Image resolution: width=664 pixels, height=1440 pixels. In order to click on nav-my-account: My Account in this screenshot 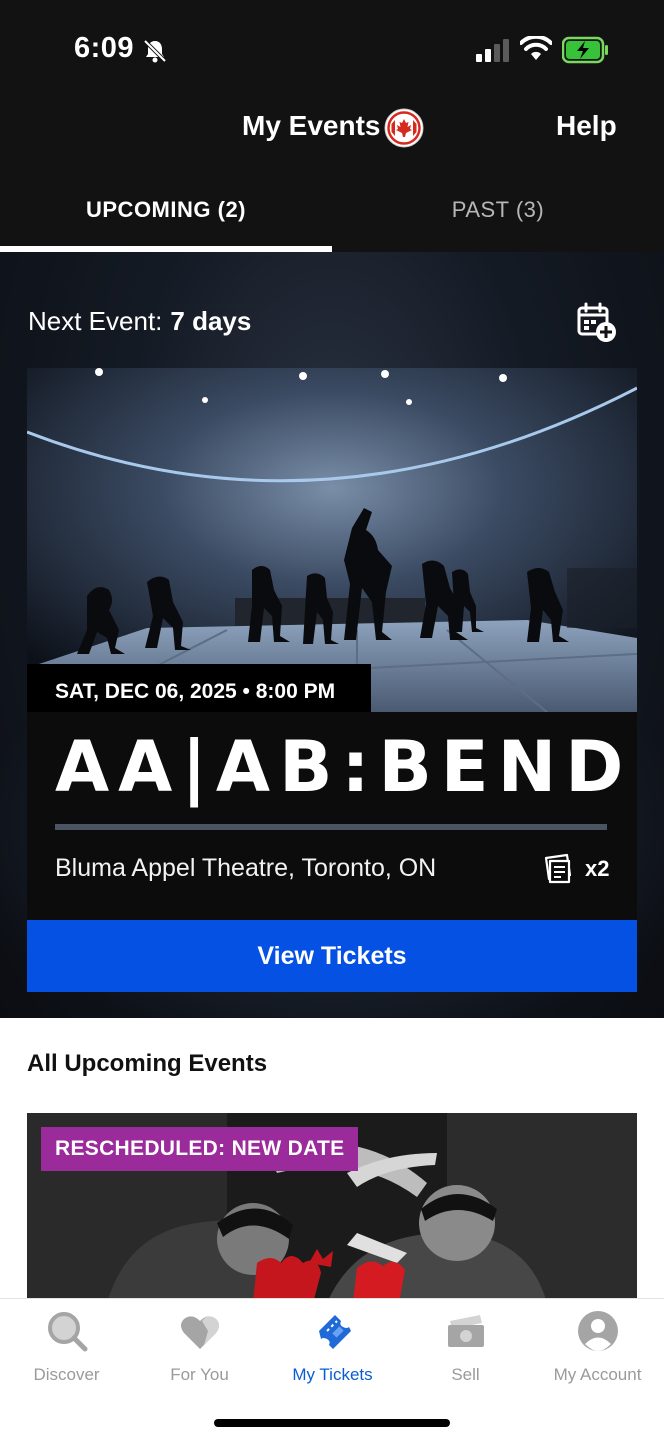, I will do `click(597, 1349)`.